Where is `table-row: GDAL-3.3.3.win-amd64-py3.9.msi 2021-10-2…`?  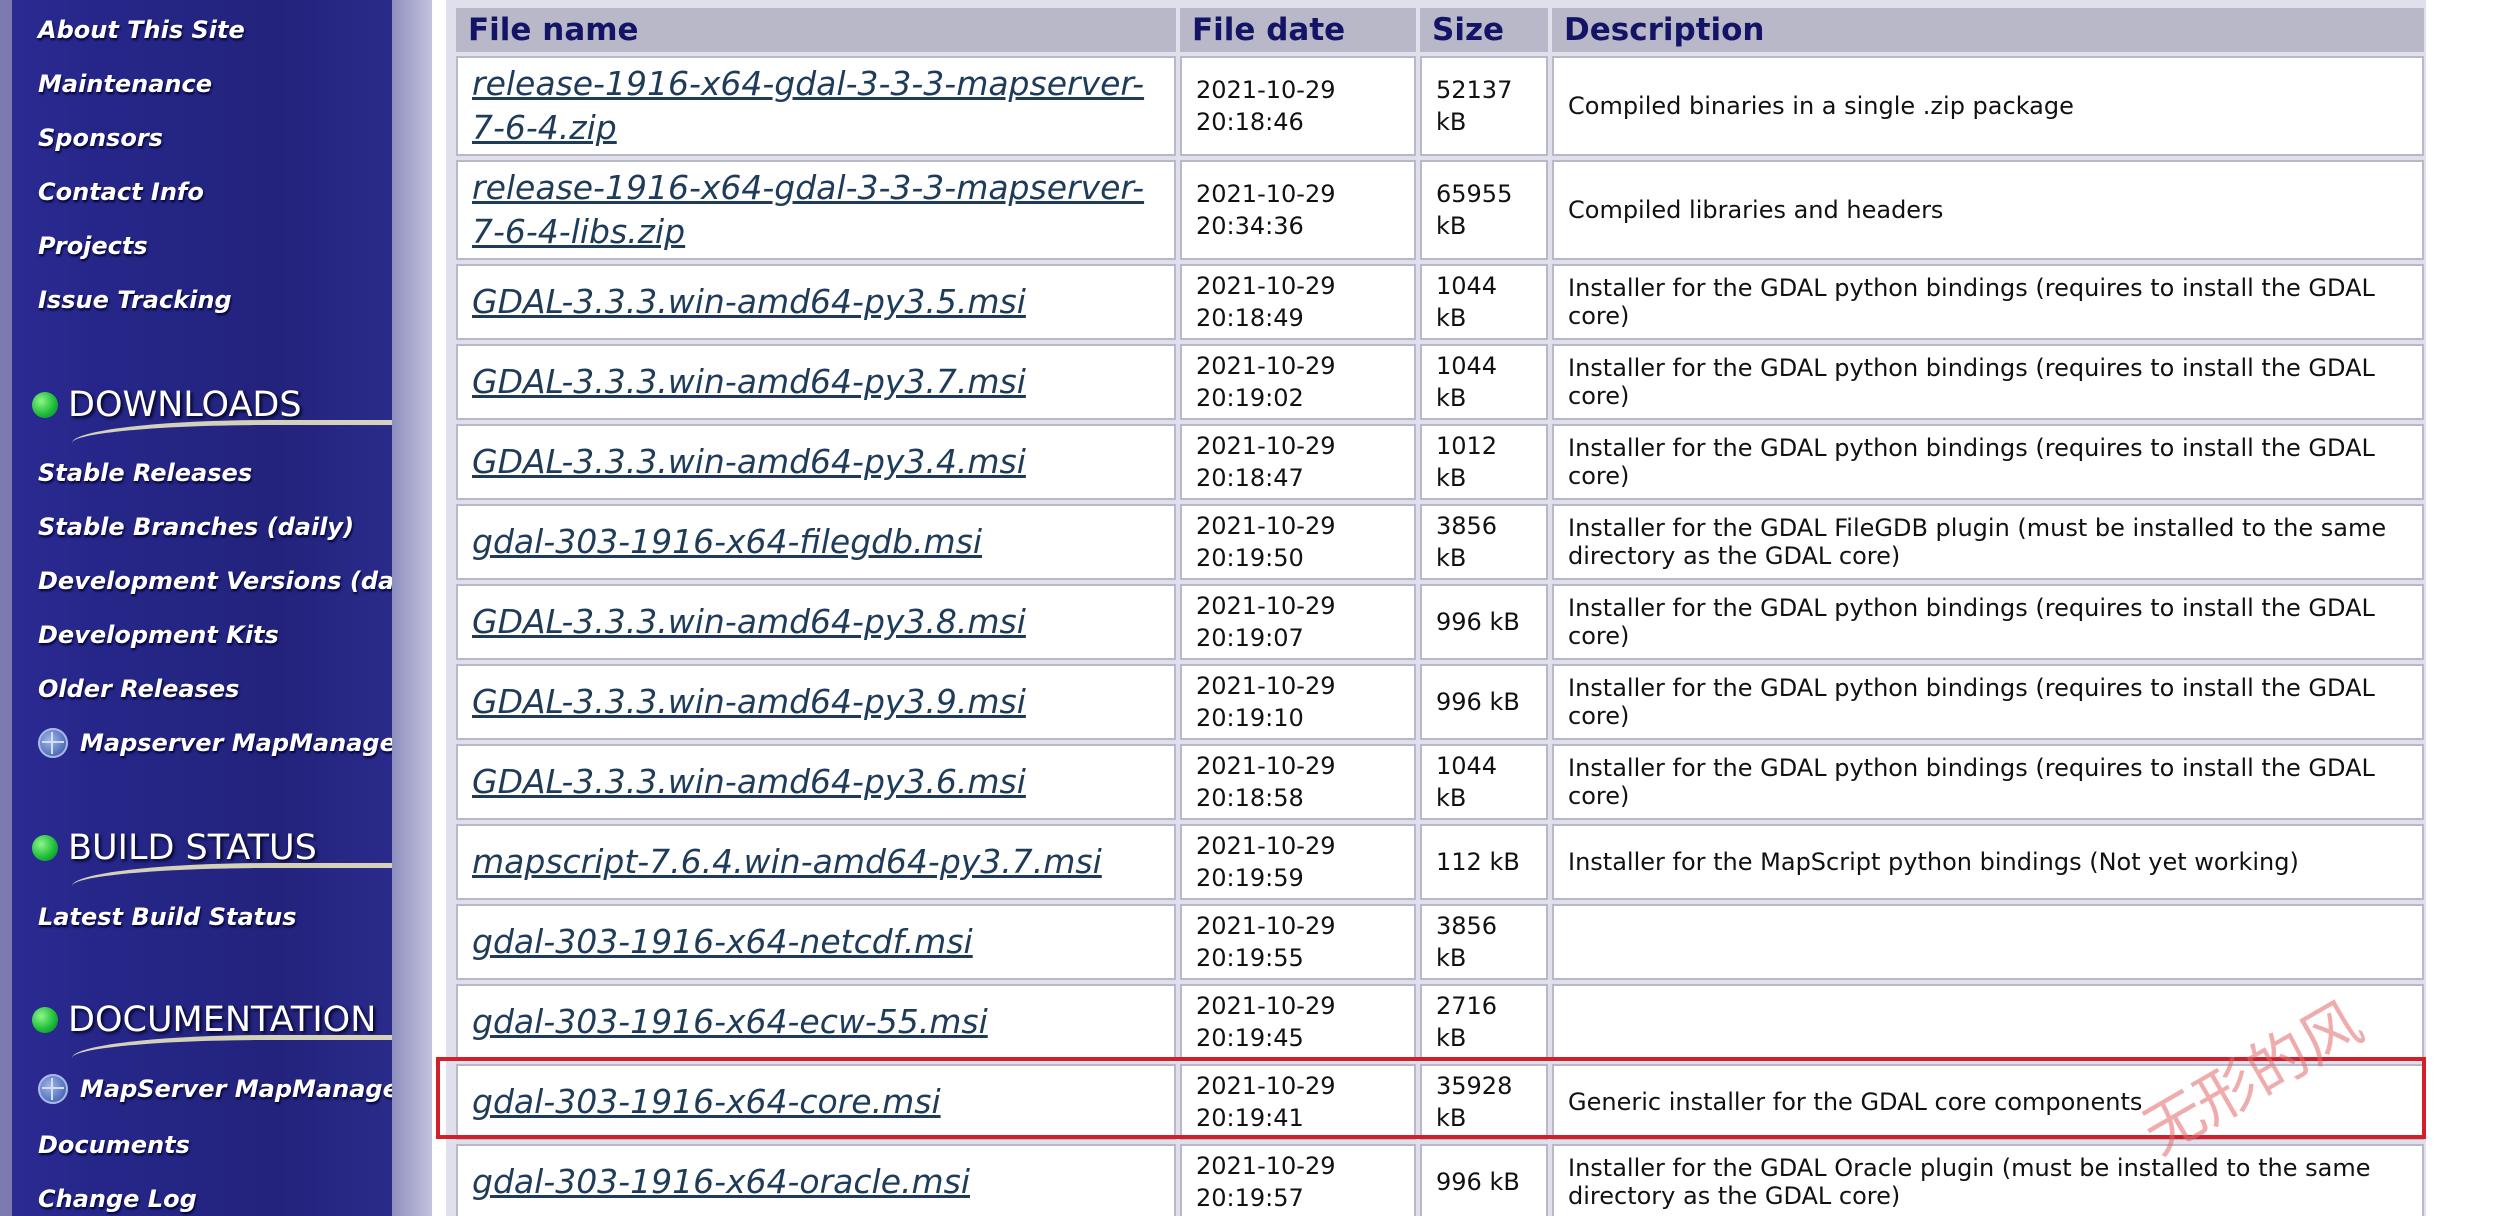
table-row: GDAL-3.3.3.win-amd64-py3.9.msi 2021-10-2… is located at coordinates (1440, 702).